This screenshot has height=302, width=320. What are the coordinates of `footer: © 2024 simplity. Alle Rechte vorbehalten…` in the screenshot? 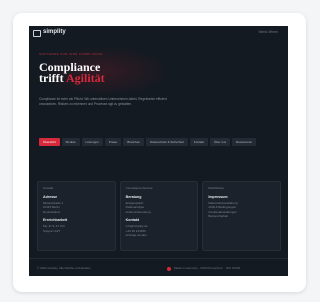 It's located at (158, 267).